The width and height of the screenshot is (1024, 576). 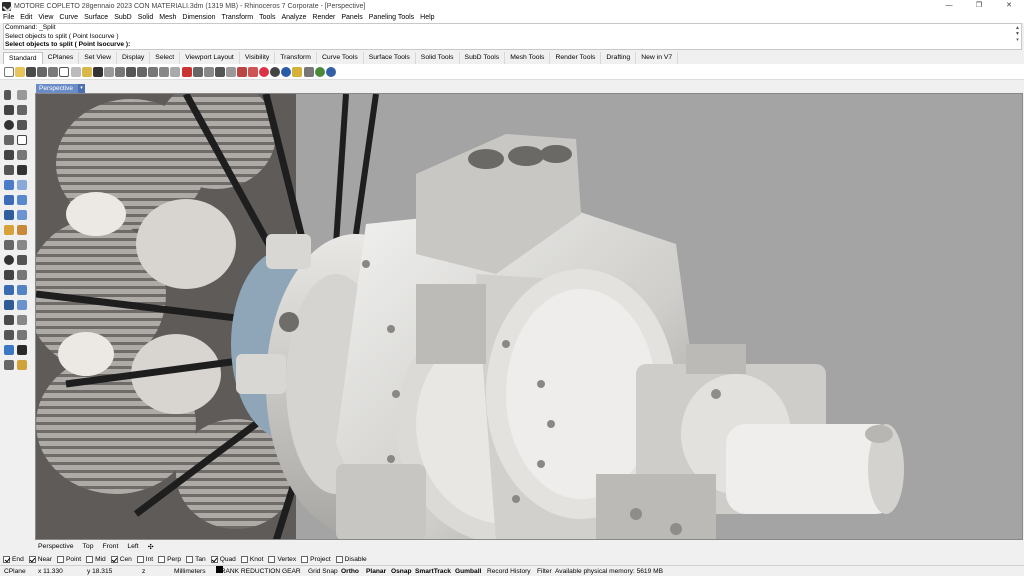 I want to click on cplane-icon, so click(x=186, y=71).